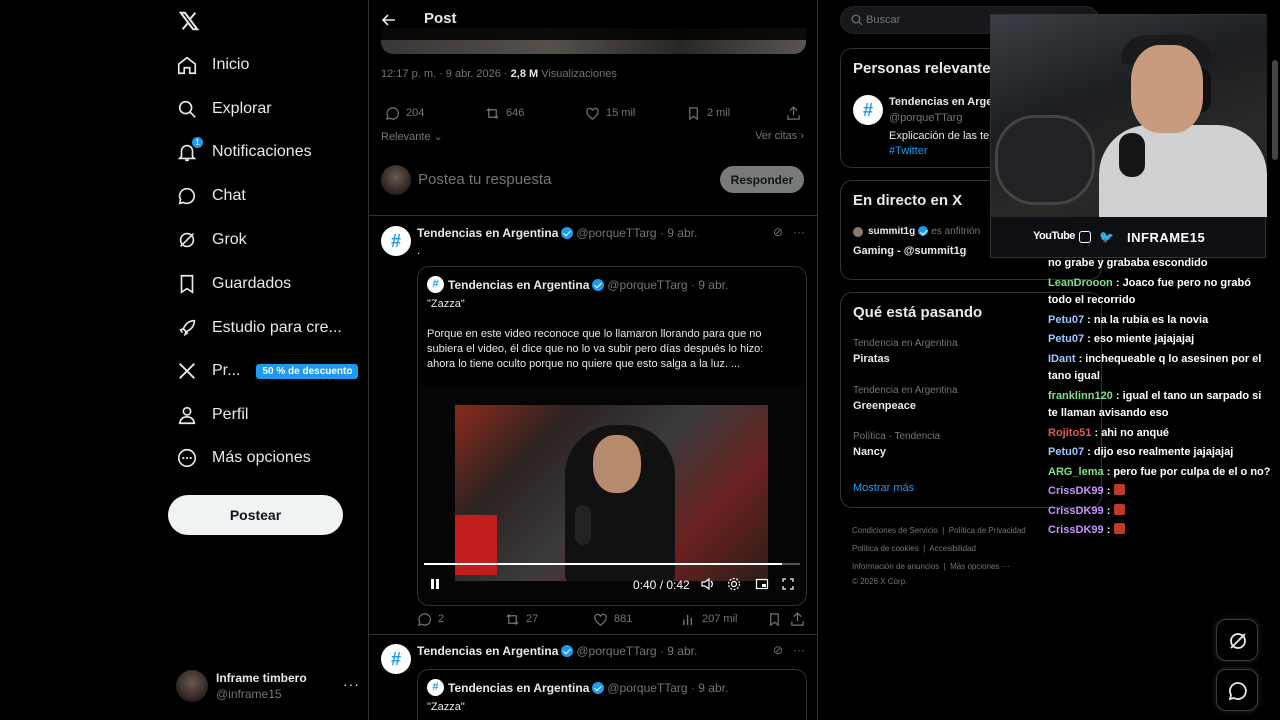 Image resolution: width=1280 pixels, height=720 pixels. I want to click on trend-item: Tendencia en Argentina Greenpeace, so click(905, 398).